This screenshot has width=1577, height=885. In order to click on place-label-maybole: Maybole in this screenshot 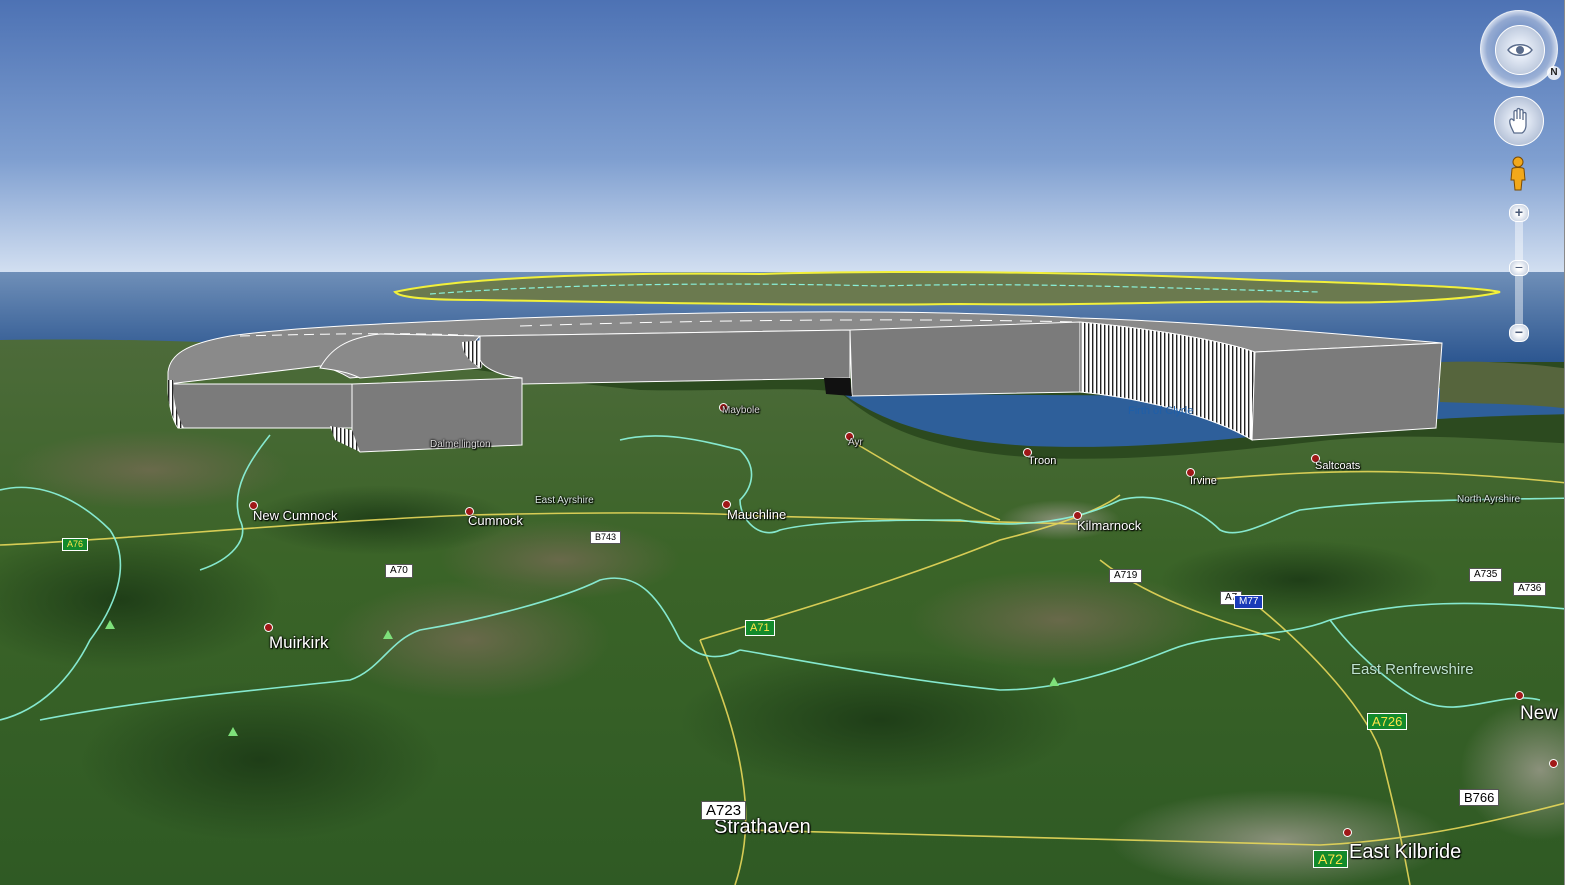, I will do `click(741, 410)`.